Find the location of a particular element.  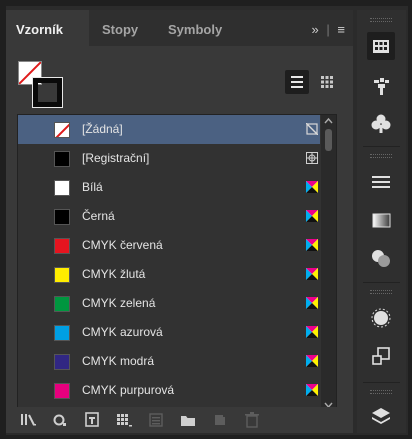

panel-dock is located at coordinates (381, 221).